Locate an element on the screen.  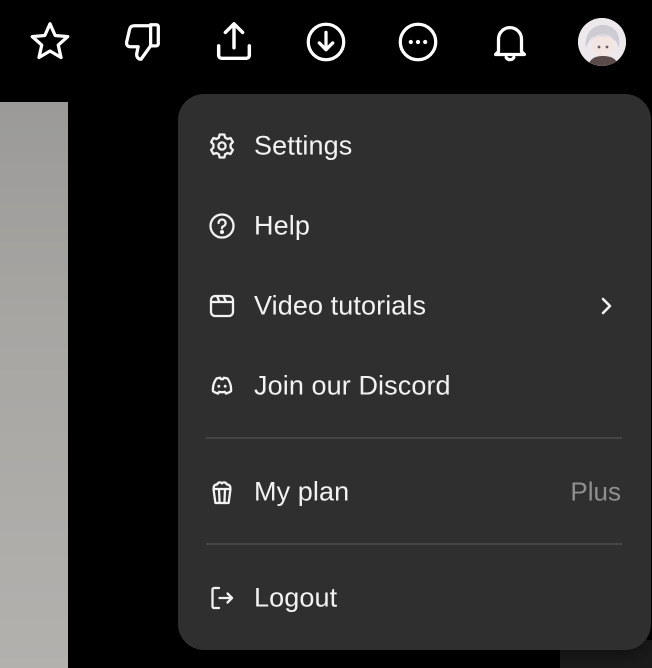
menu-item-label: Join our Discord is located at coordinates (352, 385).